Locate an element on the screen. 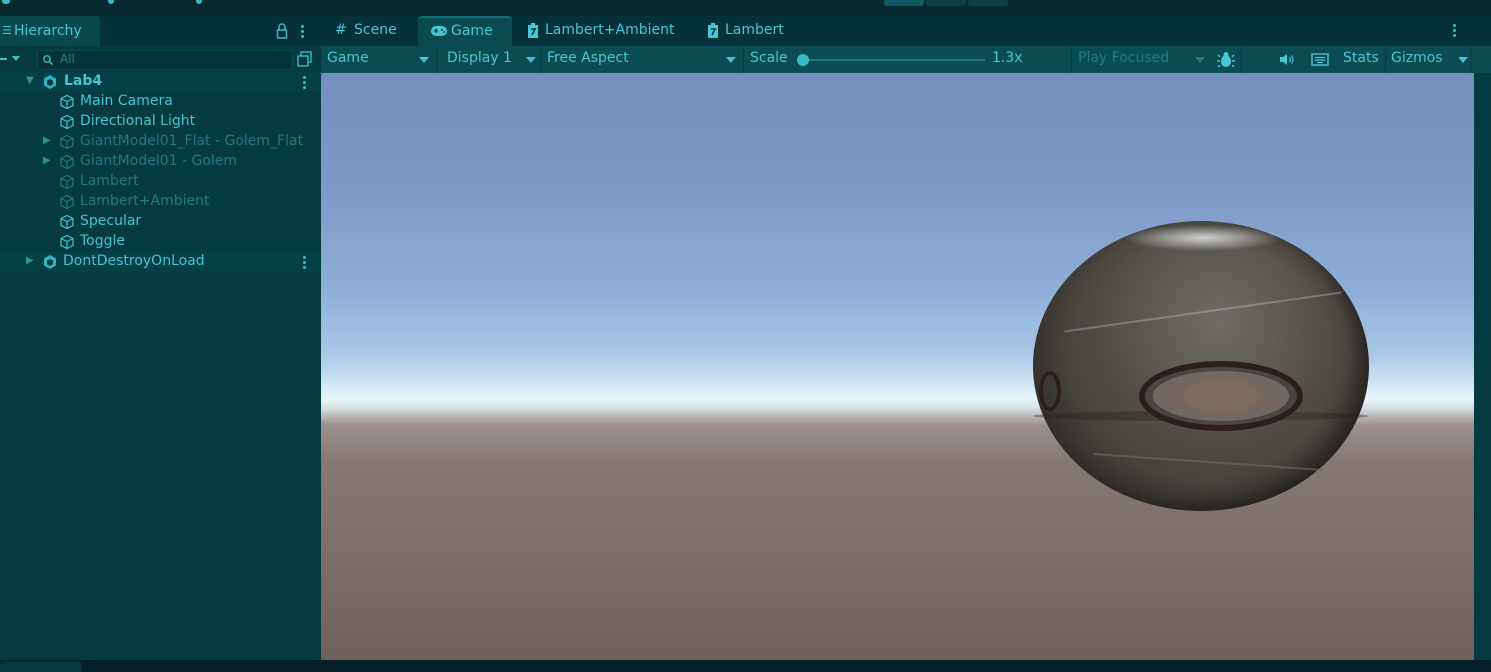 Image resolution: width=1491 pixels, height=672 pixels. tab-hierarchy: ☰ Hierarchy is located at coordinates (50, 31).